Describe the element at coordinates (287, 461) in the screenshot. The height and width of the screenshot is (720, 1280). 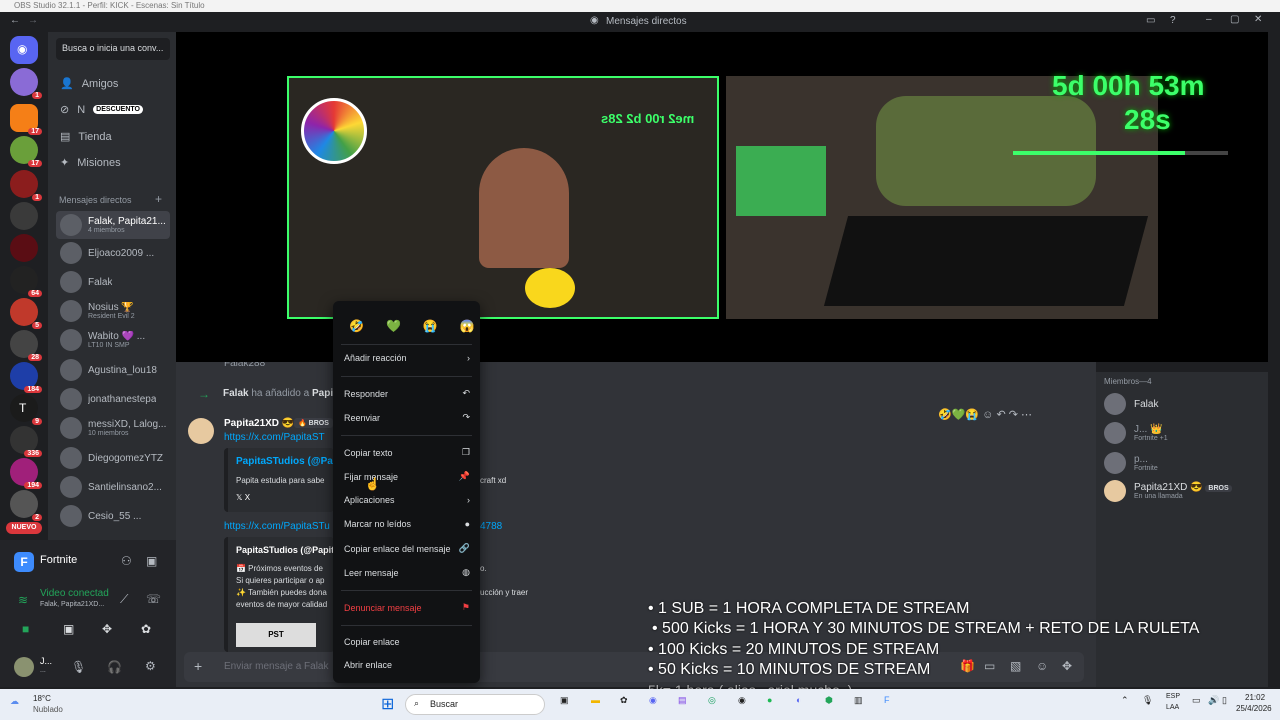
I see `embed-title: PapitaSTudios (@Pap` at that location.